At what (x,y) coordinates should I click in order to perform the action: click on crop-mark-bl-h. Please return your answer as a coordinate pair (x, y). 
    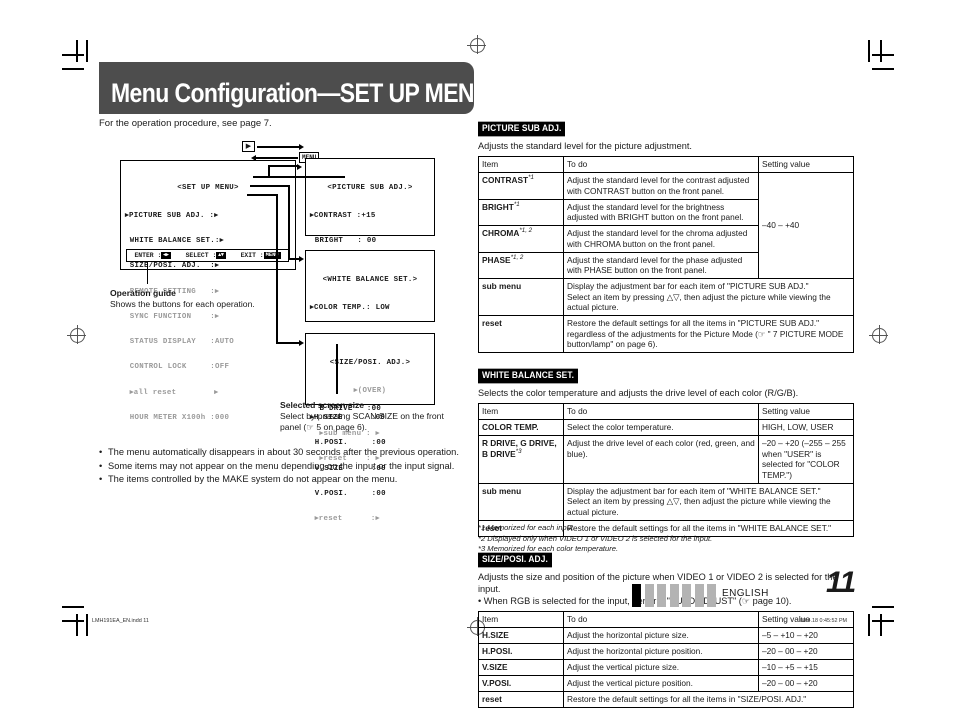
    Looking at the image, I should click on (73, 607).